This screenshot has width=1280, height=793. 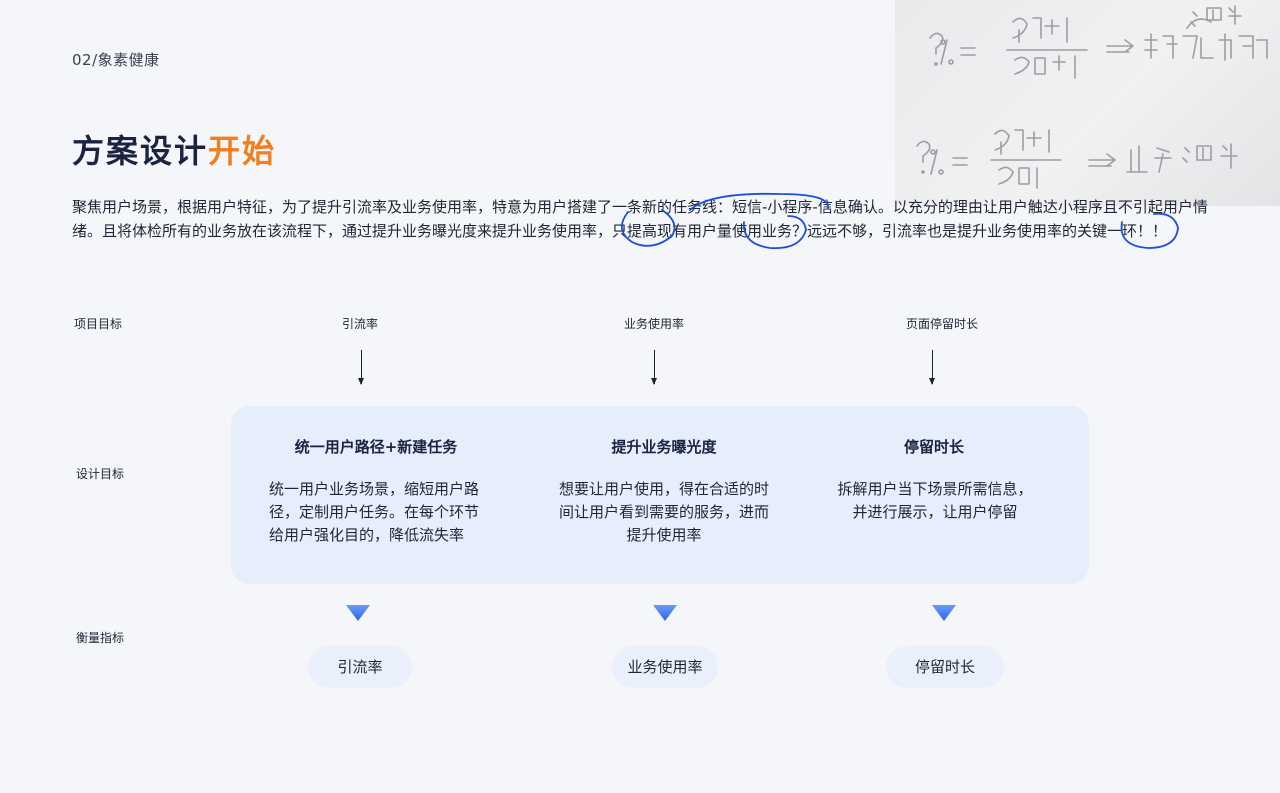 I want to click on design-goal-desc: 想要让用户使用，得在合适的时间让用户看到需要的服务，进而提升使用率, so click(x=664, y=512).